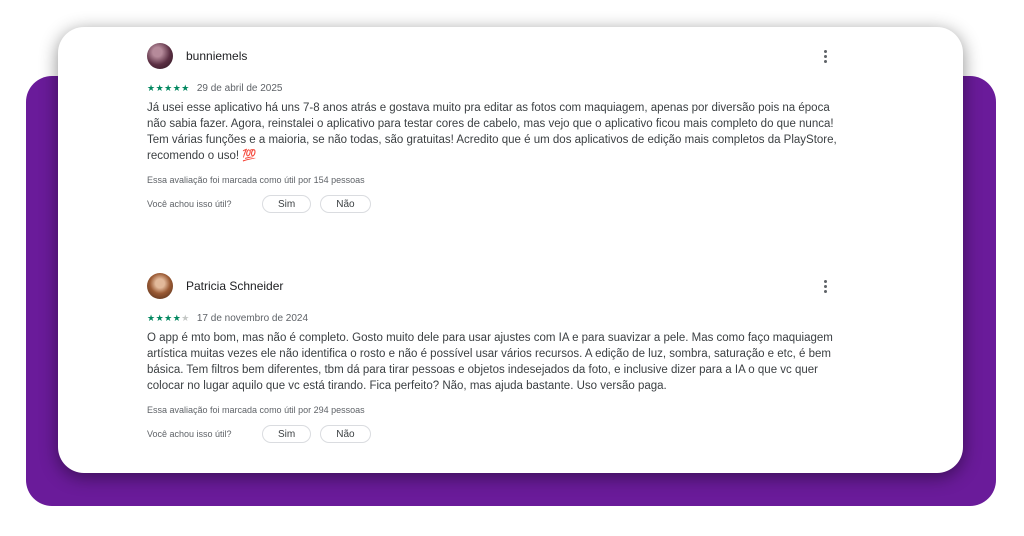  What do you see at coordinates (497, 318) in the screenshot?
I see `review-meta: ★★★★★ 17 de novembro de 2024` at bounding box center [497, 318].